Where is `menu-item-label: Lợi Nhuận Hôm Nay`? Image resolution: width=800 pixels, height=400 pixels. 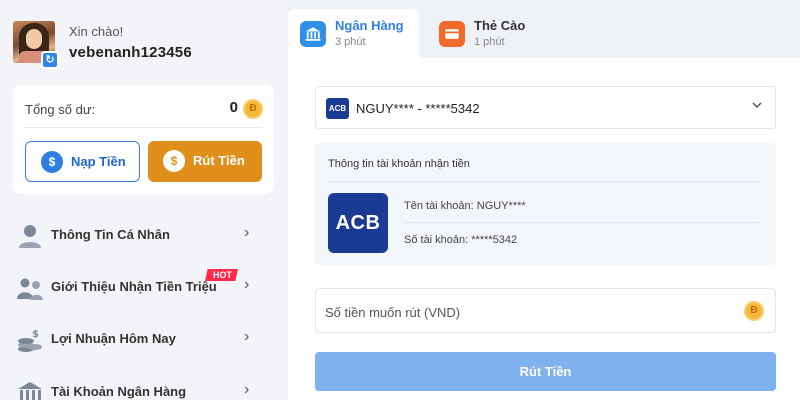
menu-item-label: Lợi Nhuận Hôm Nay is located at coordinates (113, 338).